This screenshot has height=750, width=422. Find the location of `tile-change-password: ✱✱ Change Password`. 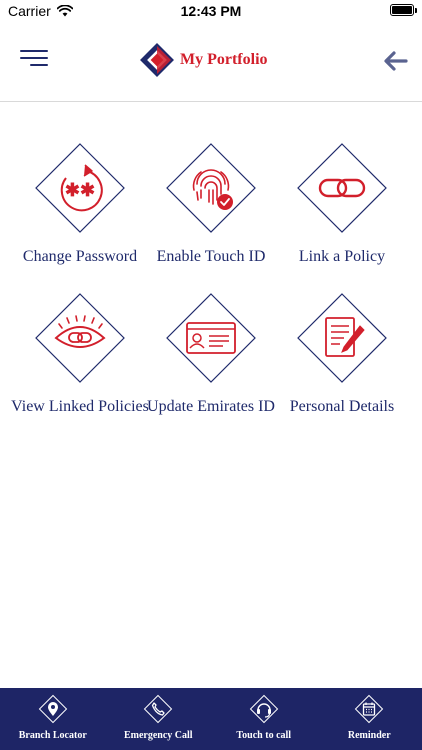

tile-change-password: ✱✱ Change Password is located at coordinates (80, 204).